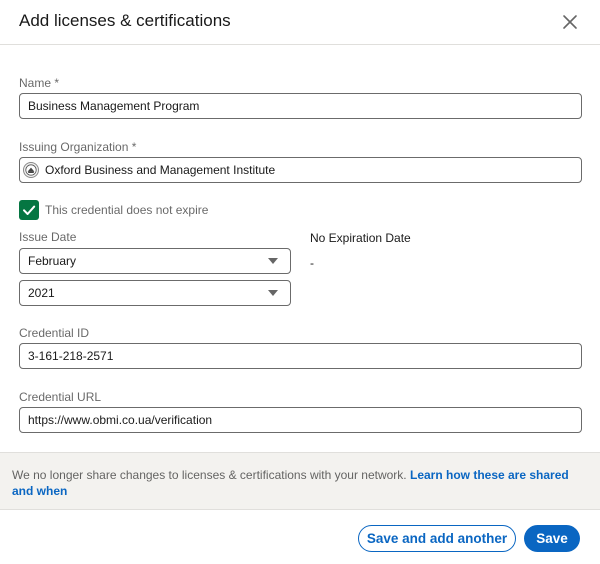  I want to click on issue-date-label: Issue Date, so click(48, 237).